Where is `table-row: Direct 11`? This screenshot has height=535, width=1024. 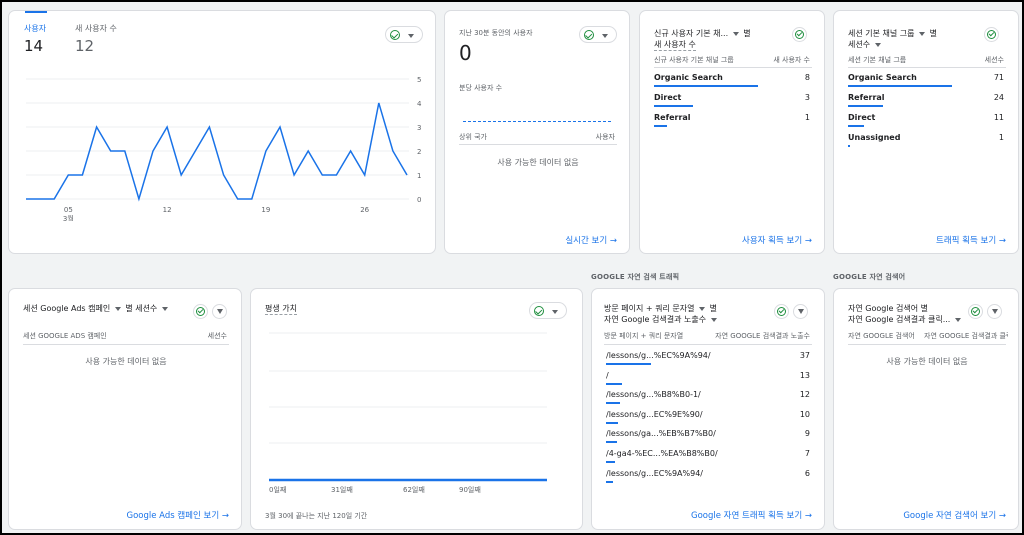
table-row: Direct 11 is located at coordinates (926, 120).